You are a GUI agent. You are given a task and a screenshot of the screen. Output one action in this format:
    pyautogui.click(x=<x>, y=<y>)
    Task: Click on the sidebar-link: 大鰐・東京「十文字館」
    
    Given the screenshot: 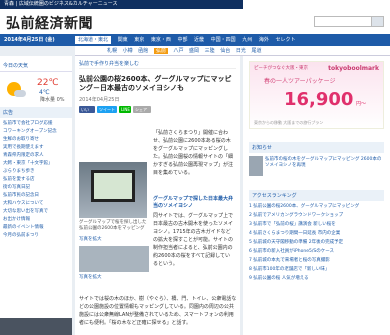 What is the action you would take?
    pyautogui.click(x=36, y=164)
    